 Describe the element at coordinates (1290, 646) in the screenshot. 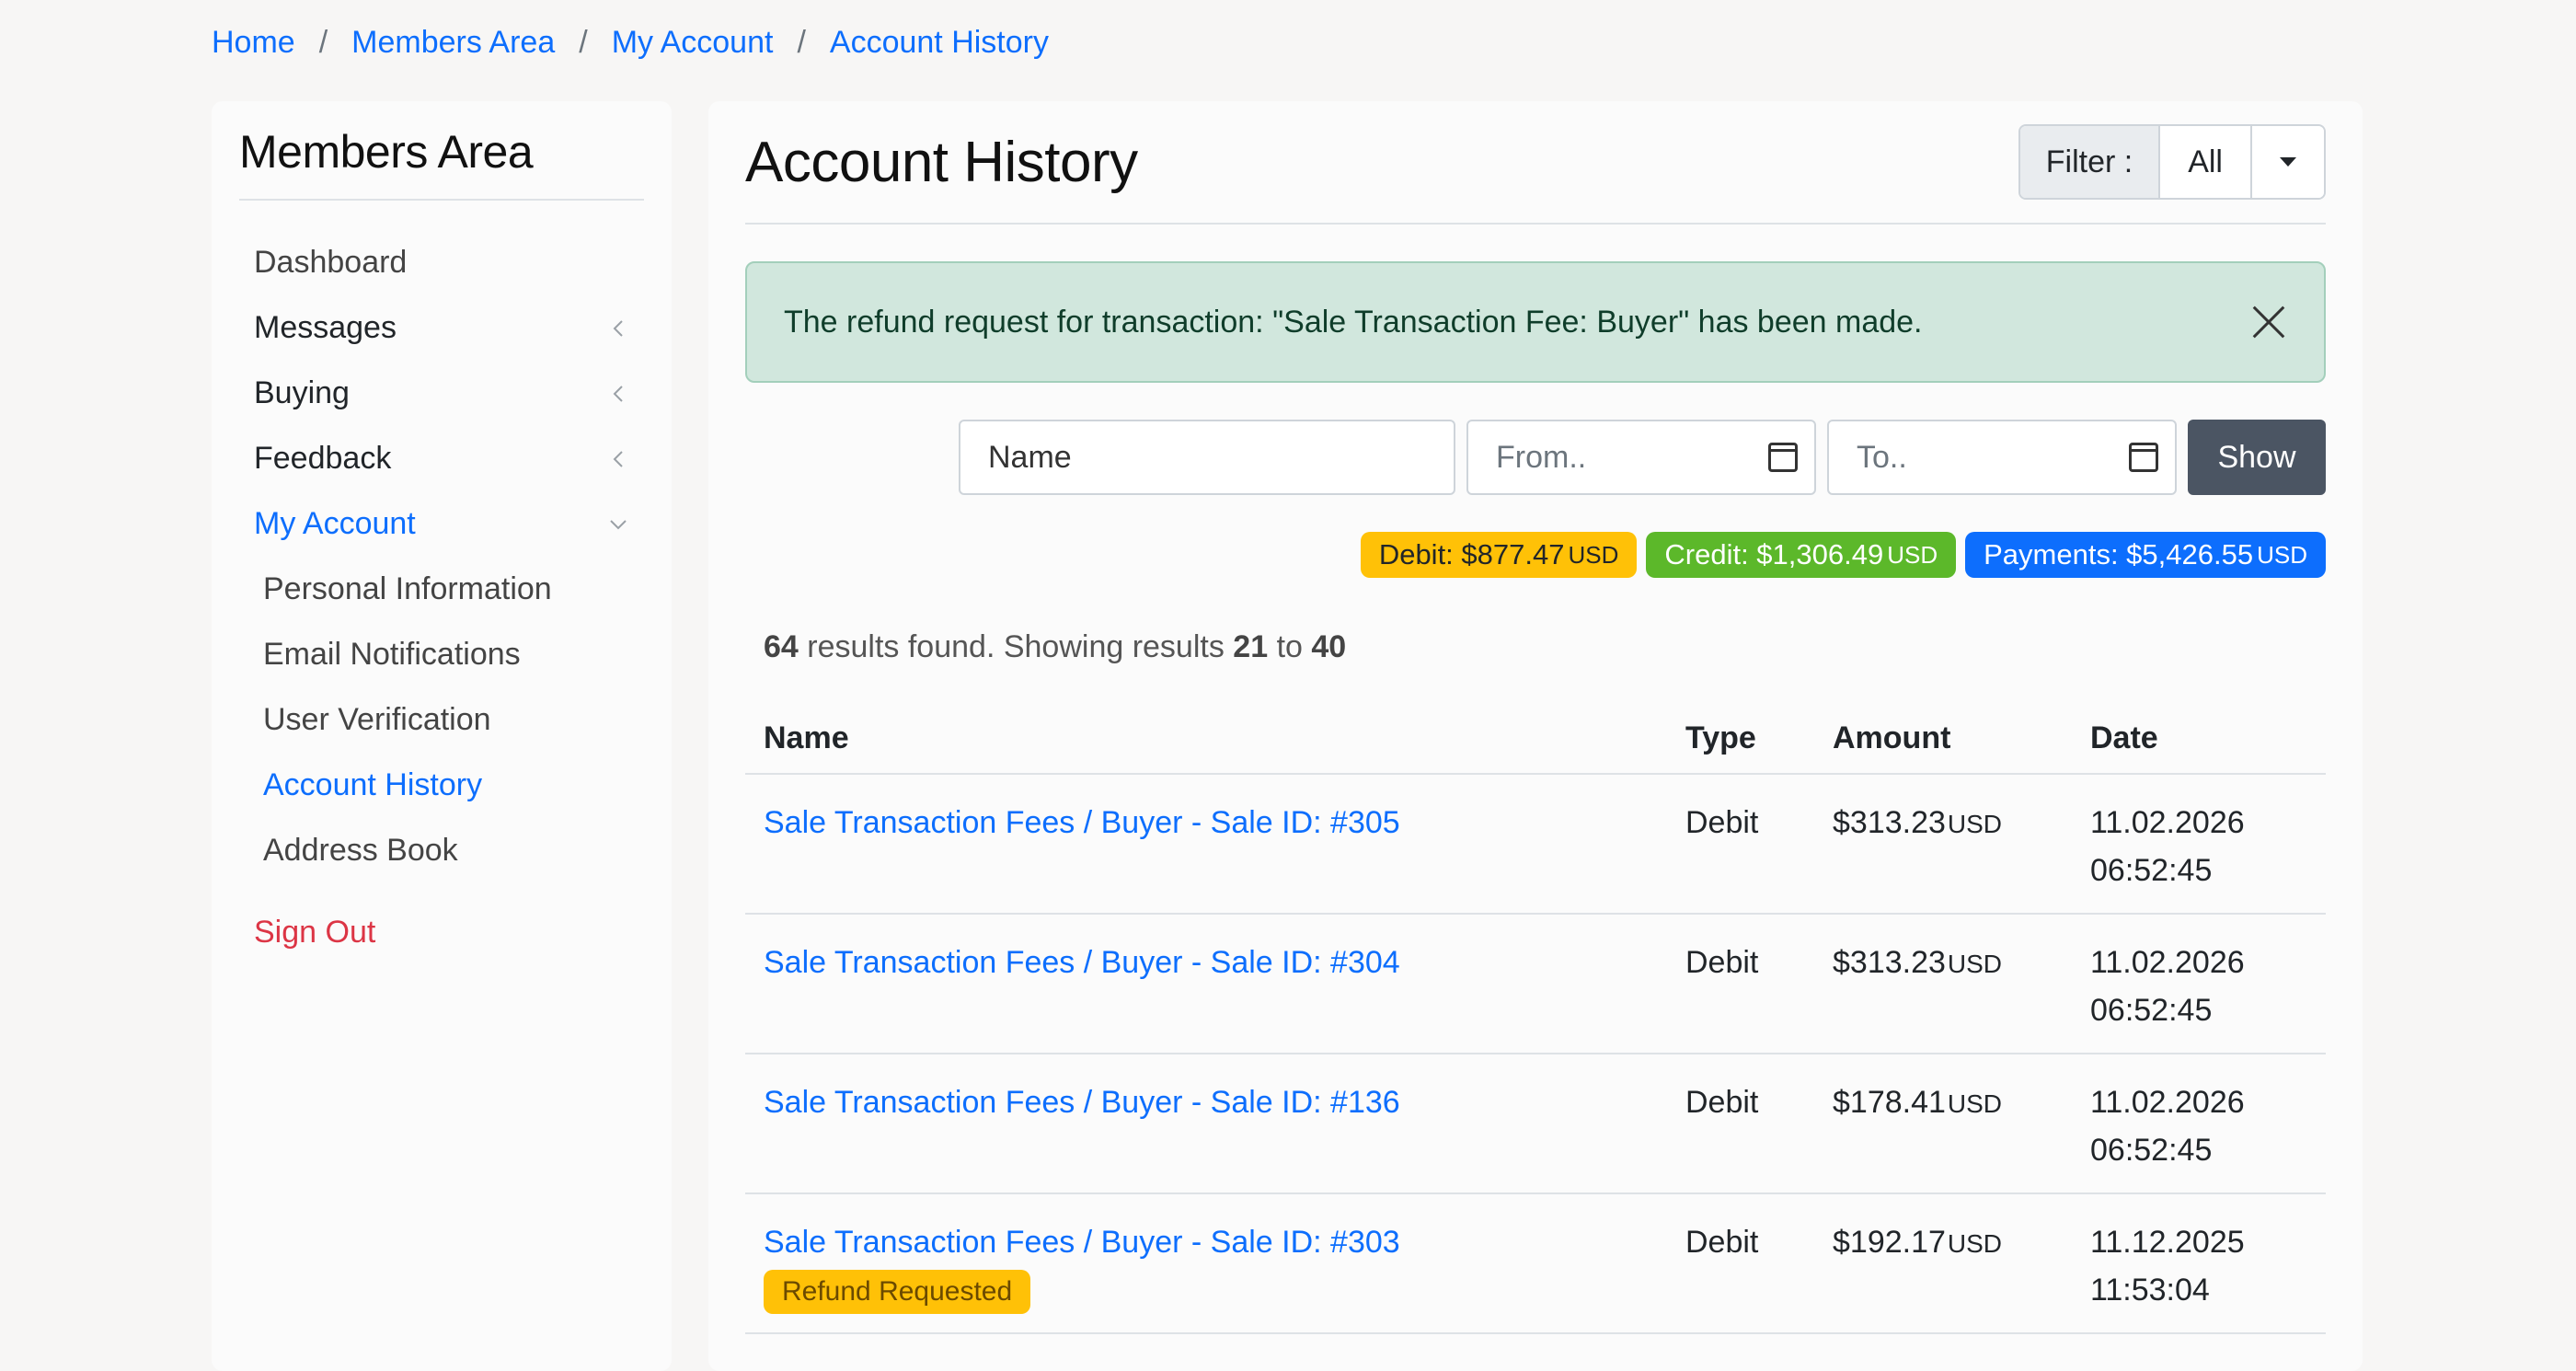

I see `results-text: to` at that location.